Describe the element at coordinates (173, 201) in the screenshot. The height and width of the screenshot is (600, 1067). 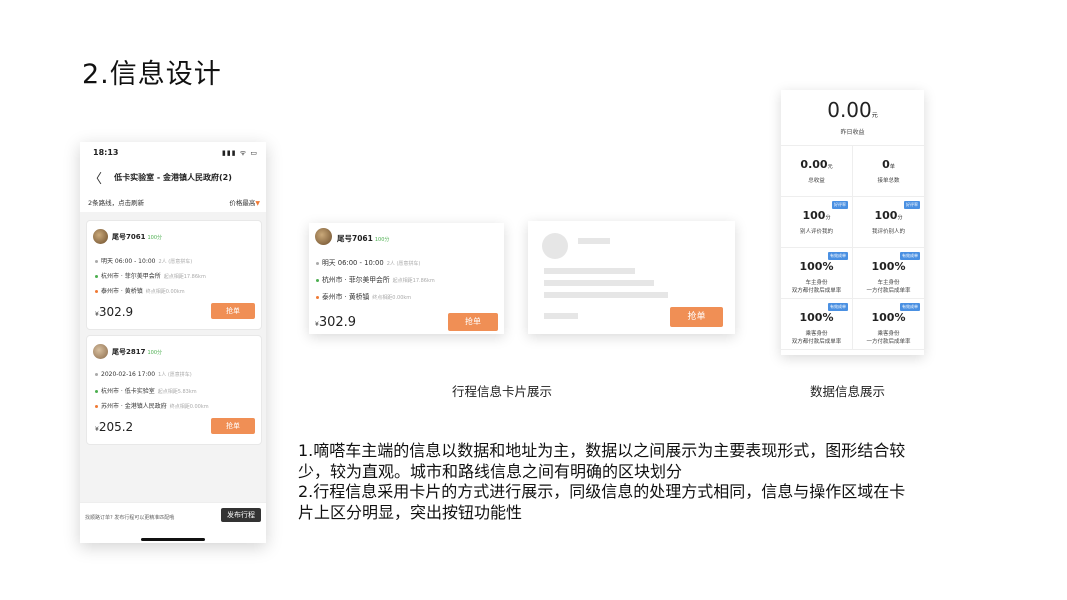
I see `route-bar: 2条路线，点击刷新 价格最高▼` at that location.